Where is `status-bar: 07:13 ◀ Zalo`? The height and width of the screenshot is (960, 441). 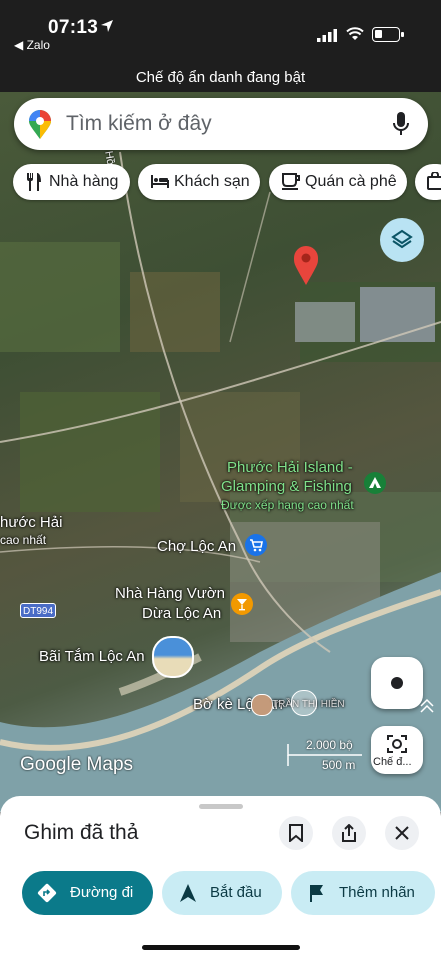 status-bar: 07:13 ◀ Zalo is located at coordinates (220, 32).